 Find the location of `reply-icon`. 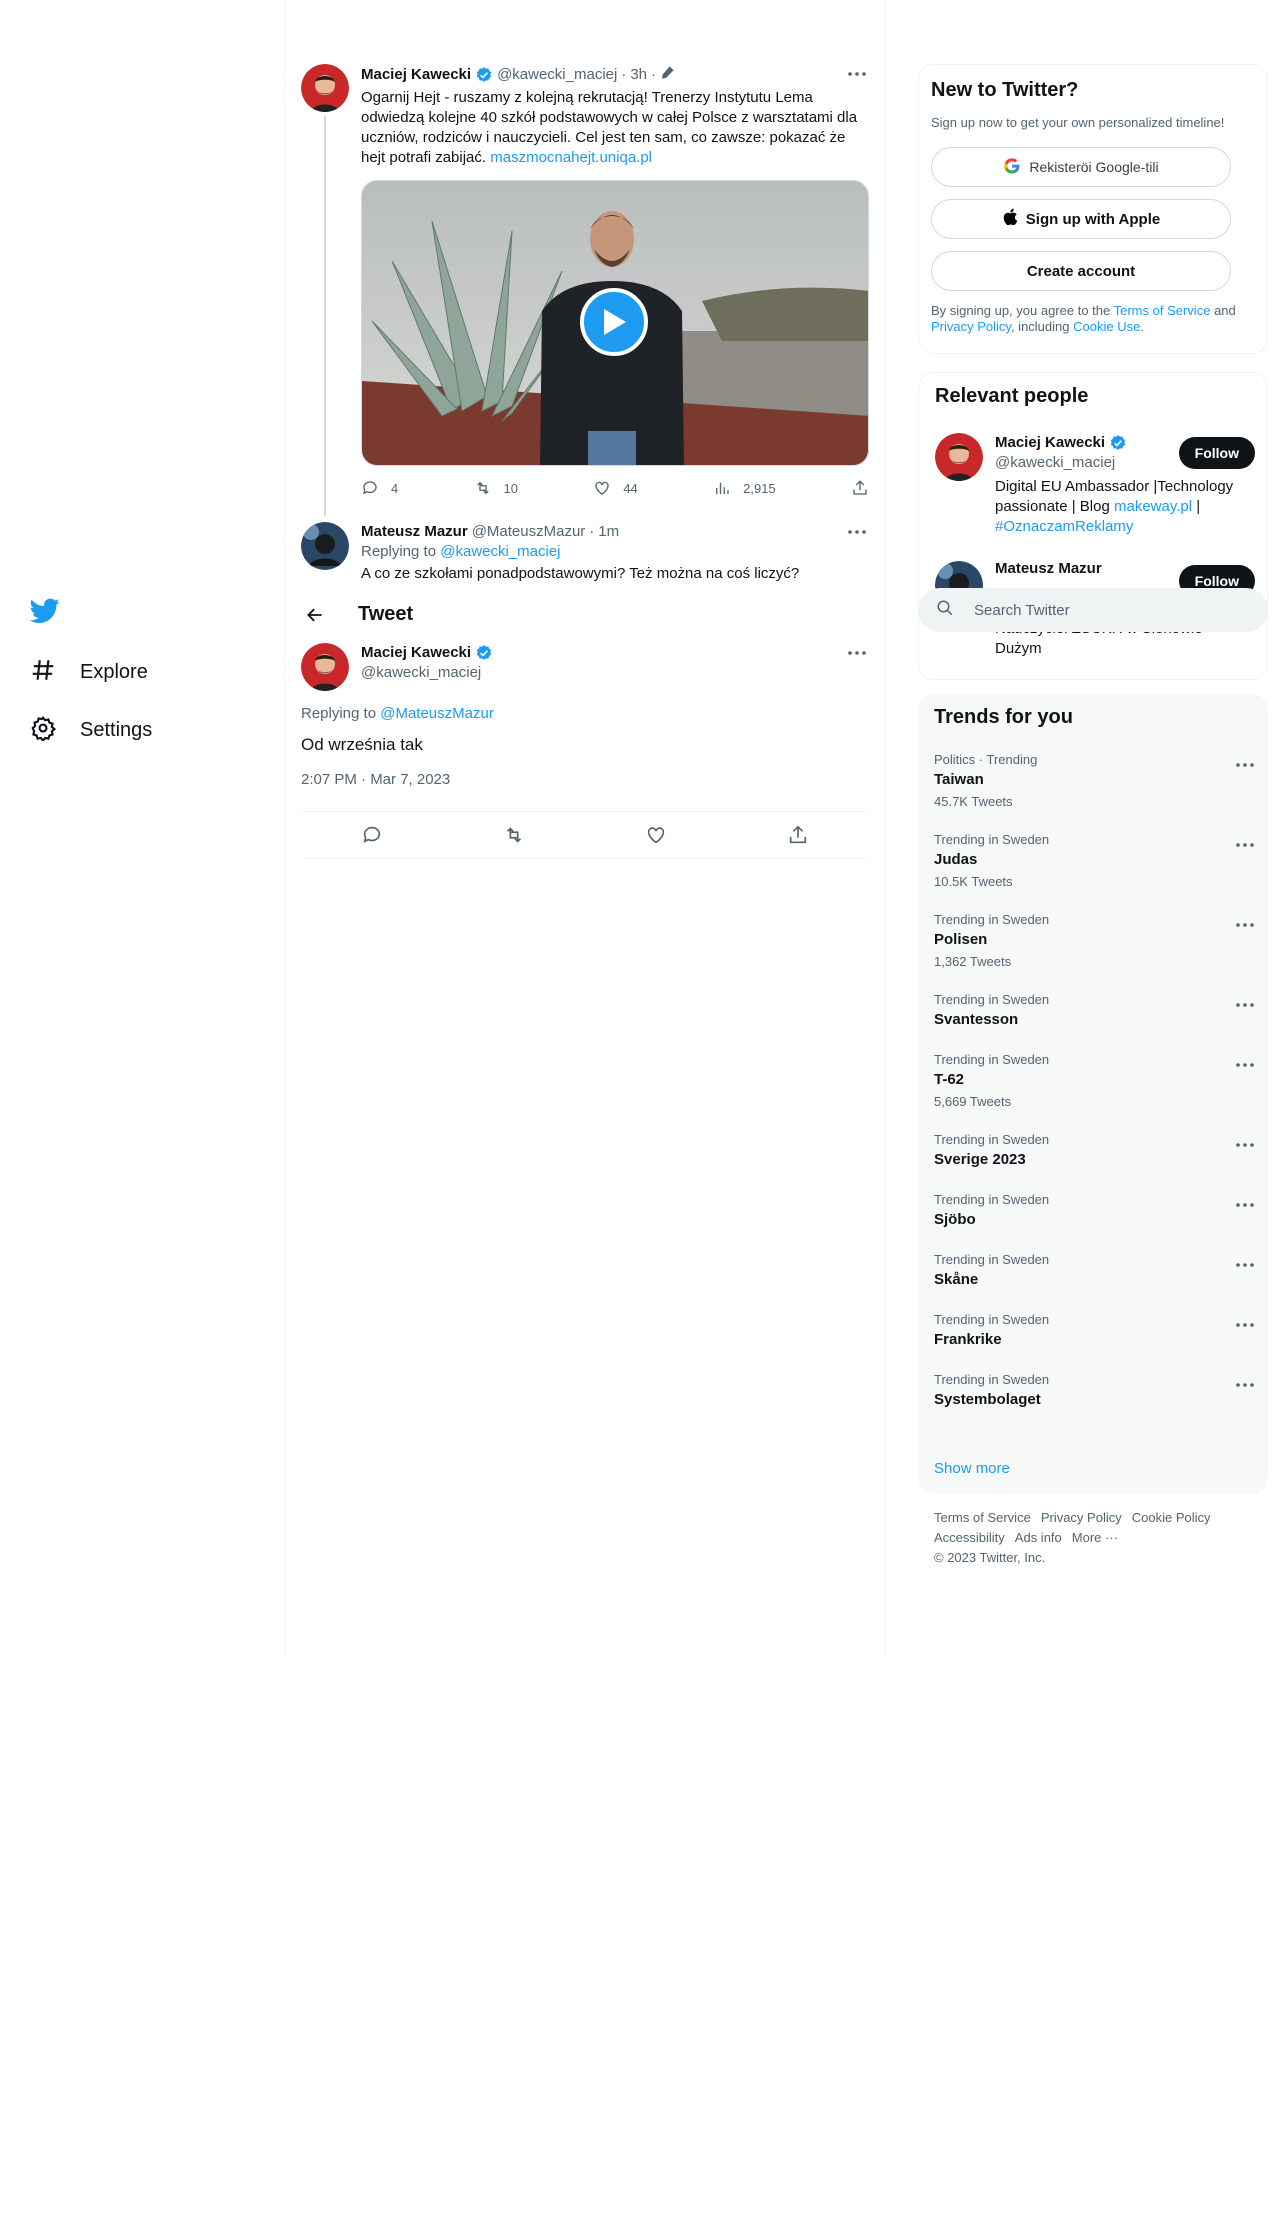

reply-icon is located at coordinates (369, 488).